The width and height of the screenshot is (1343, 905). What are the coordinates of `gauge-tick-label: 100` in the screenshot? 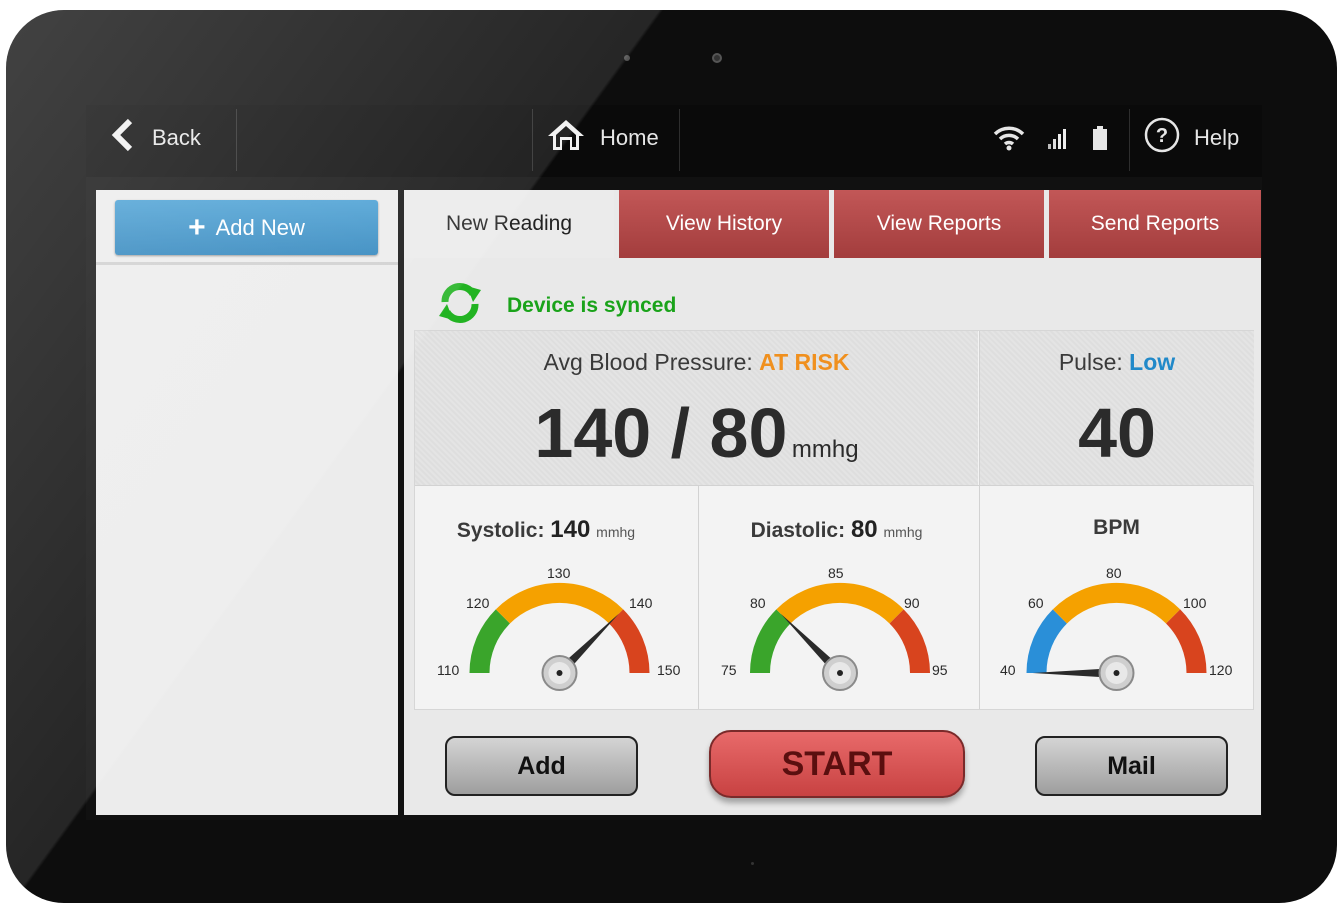 It's located at (1195, 603).